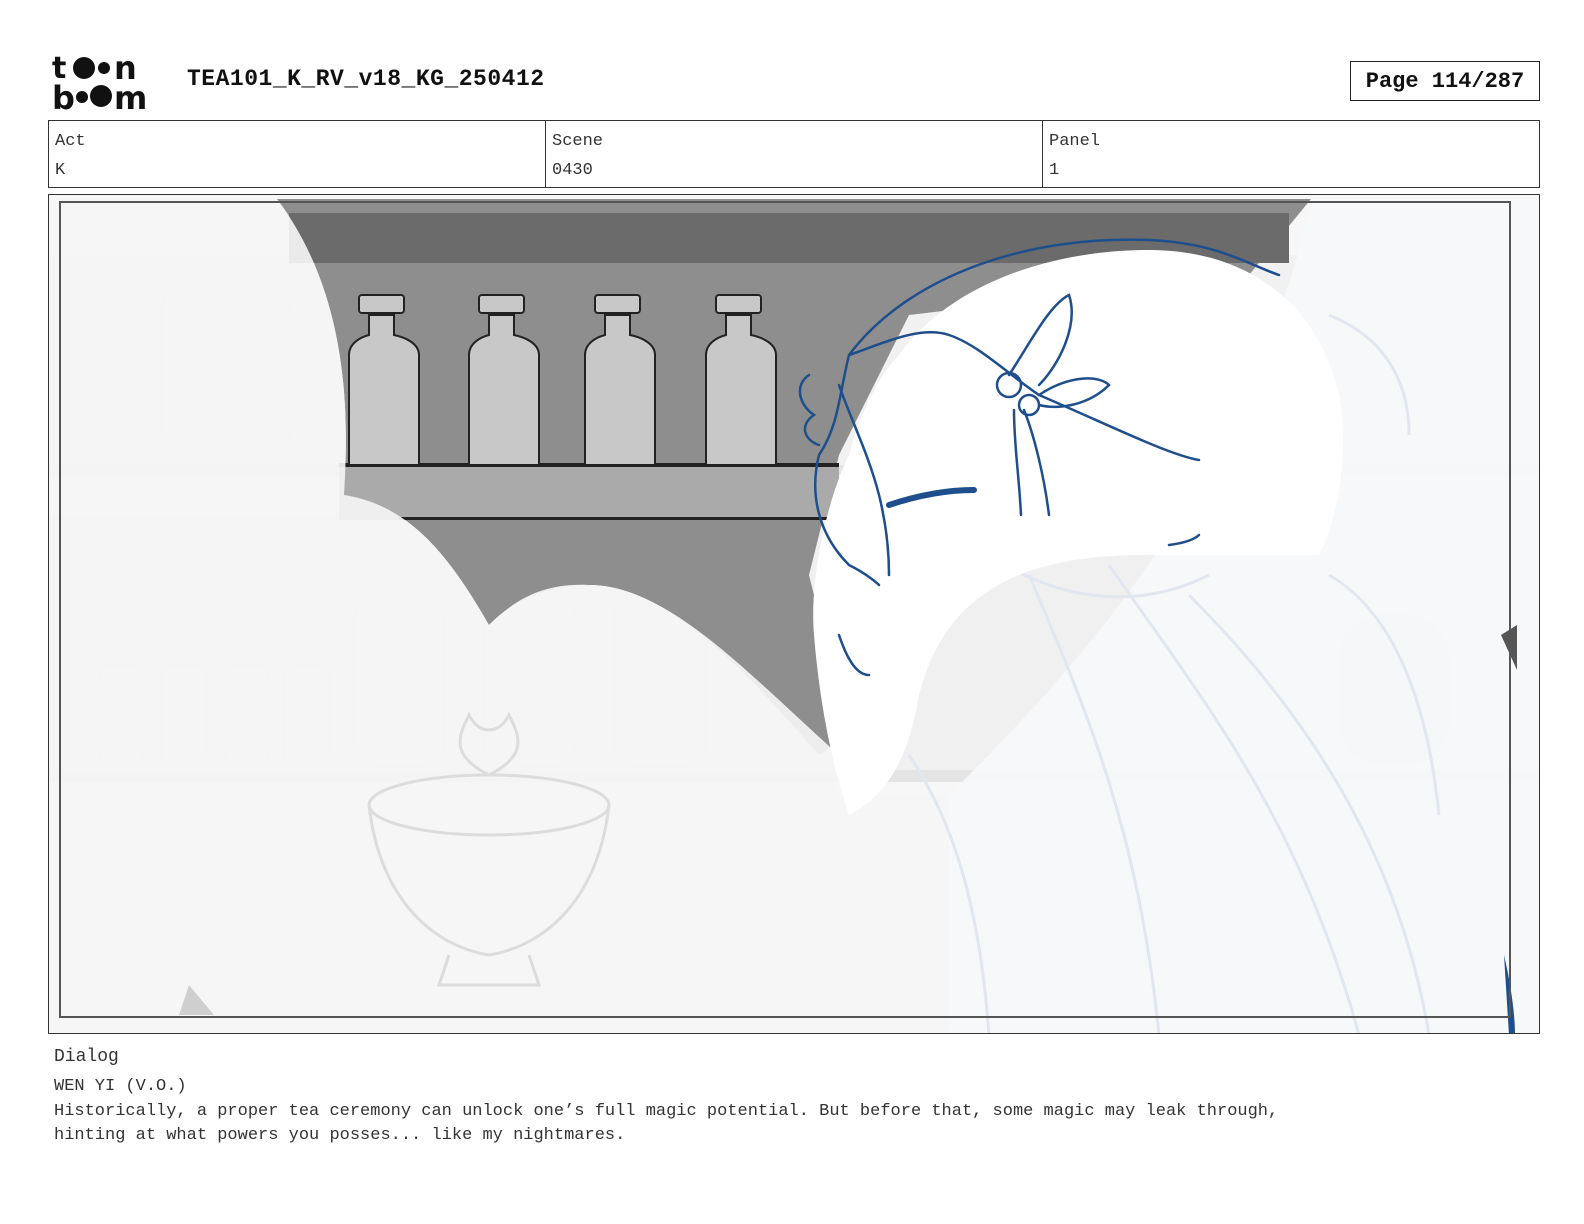  What do you see at coordinates (366, 79) in the screenshot?
I see `document-title: TEA101_K_RV_v18_KG_250412` at bounding box center [366, 79].